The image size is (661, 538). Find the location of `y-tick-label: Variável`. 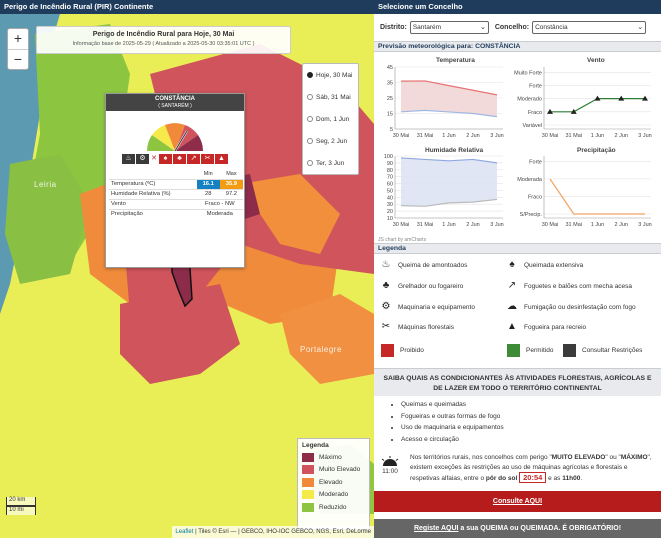

y-tick-label: Variável is located at coordinates (532, 126).